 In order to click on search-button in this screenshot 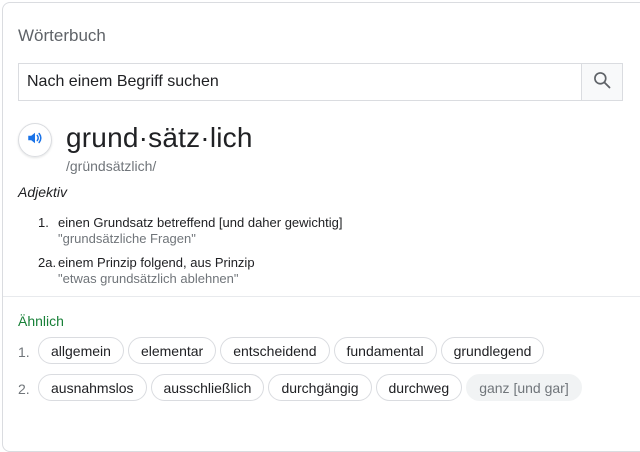, I will do `click(601, 82)`.